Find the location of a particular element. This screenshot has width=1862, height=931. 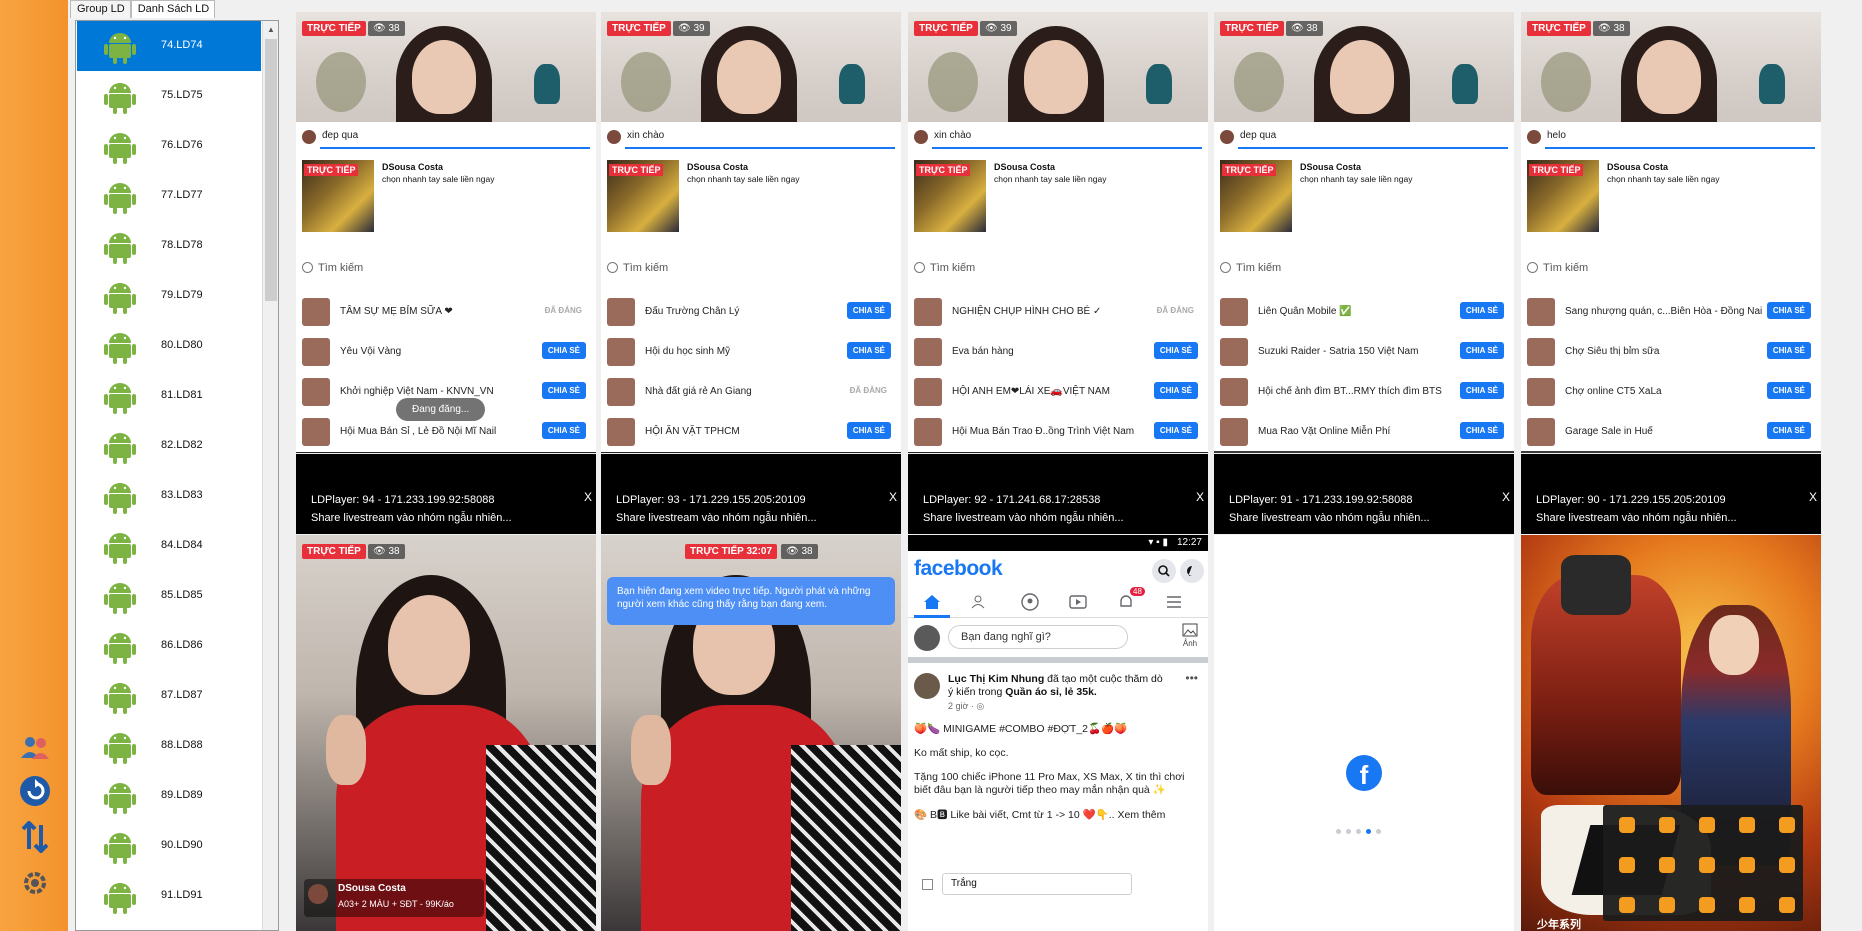

photo-button: Ảnh is located at coordinates (1190, 635).